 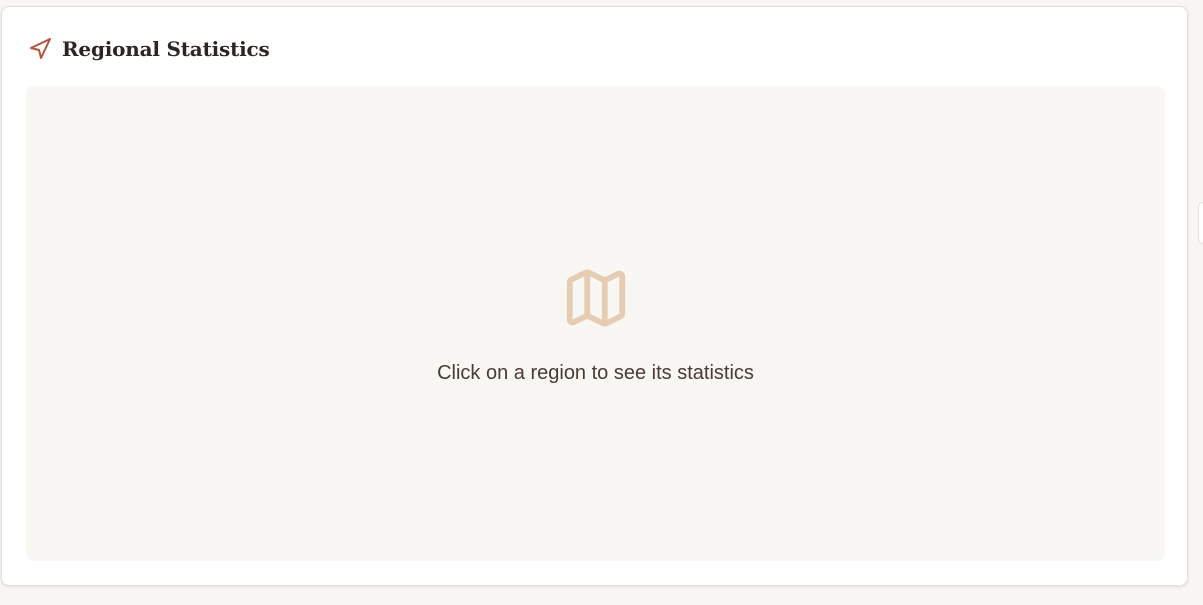 I want to click on side-panel-toggle-tab, so click(x=1200, y=223).